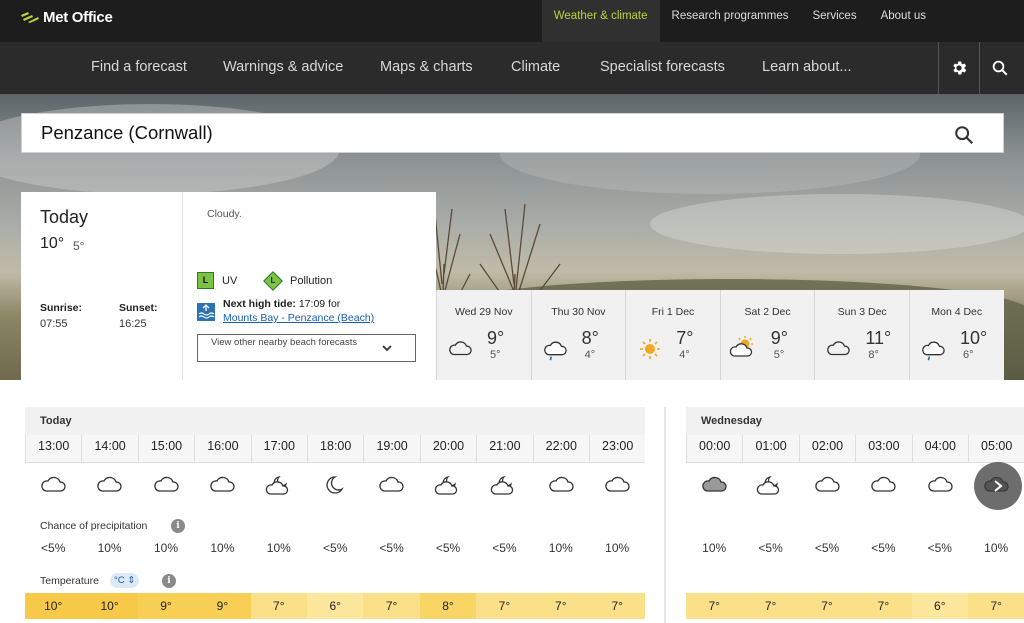 This screenshot has height=623, width=1024. I want to click on temperature-info-icon: i, so click(169, 581).